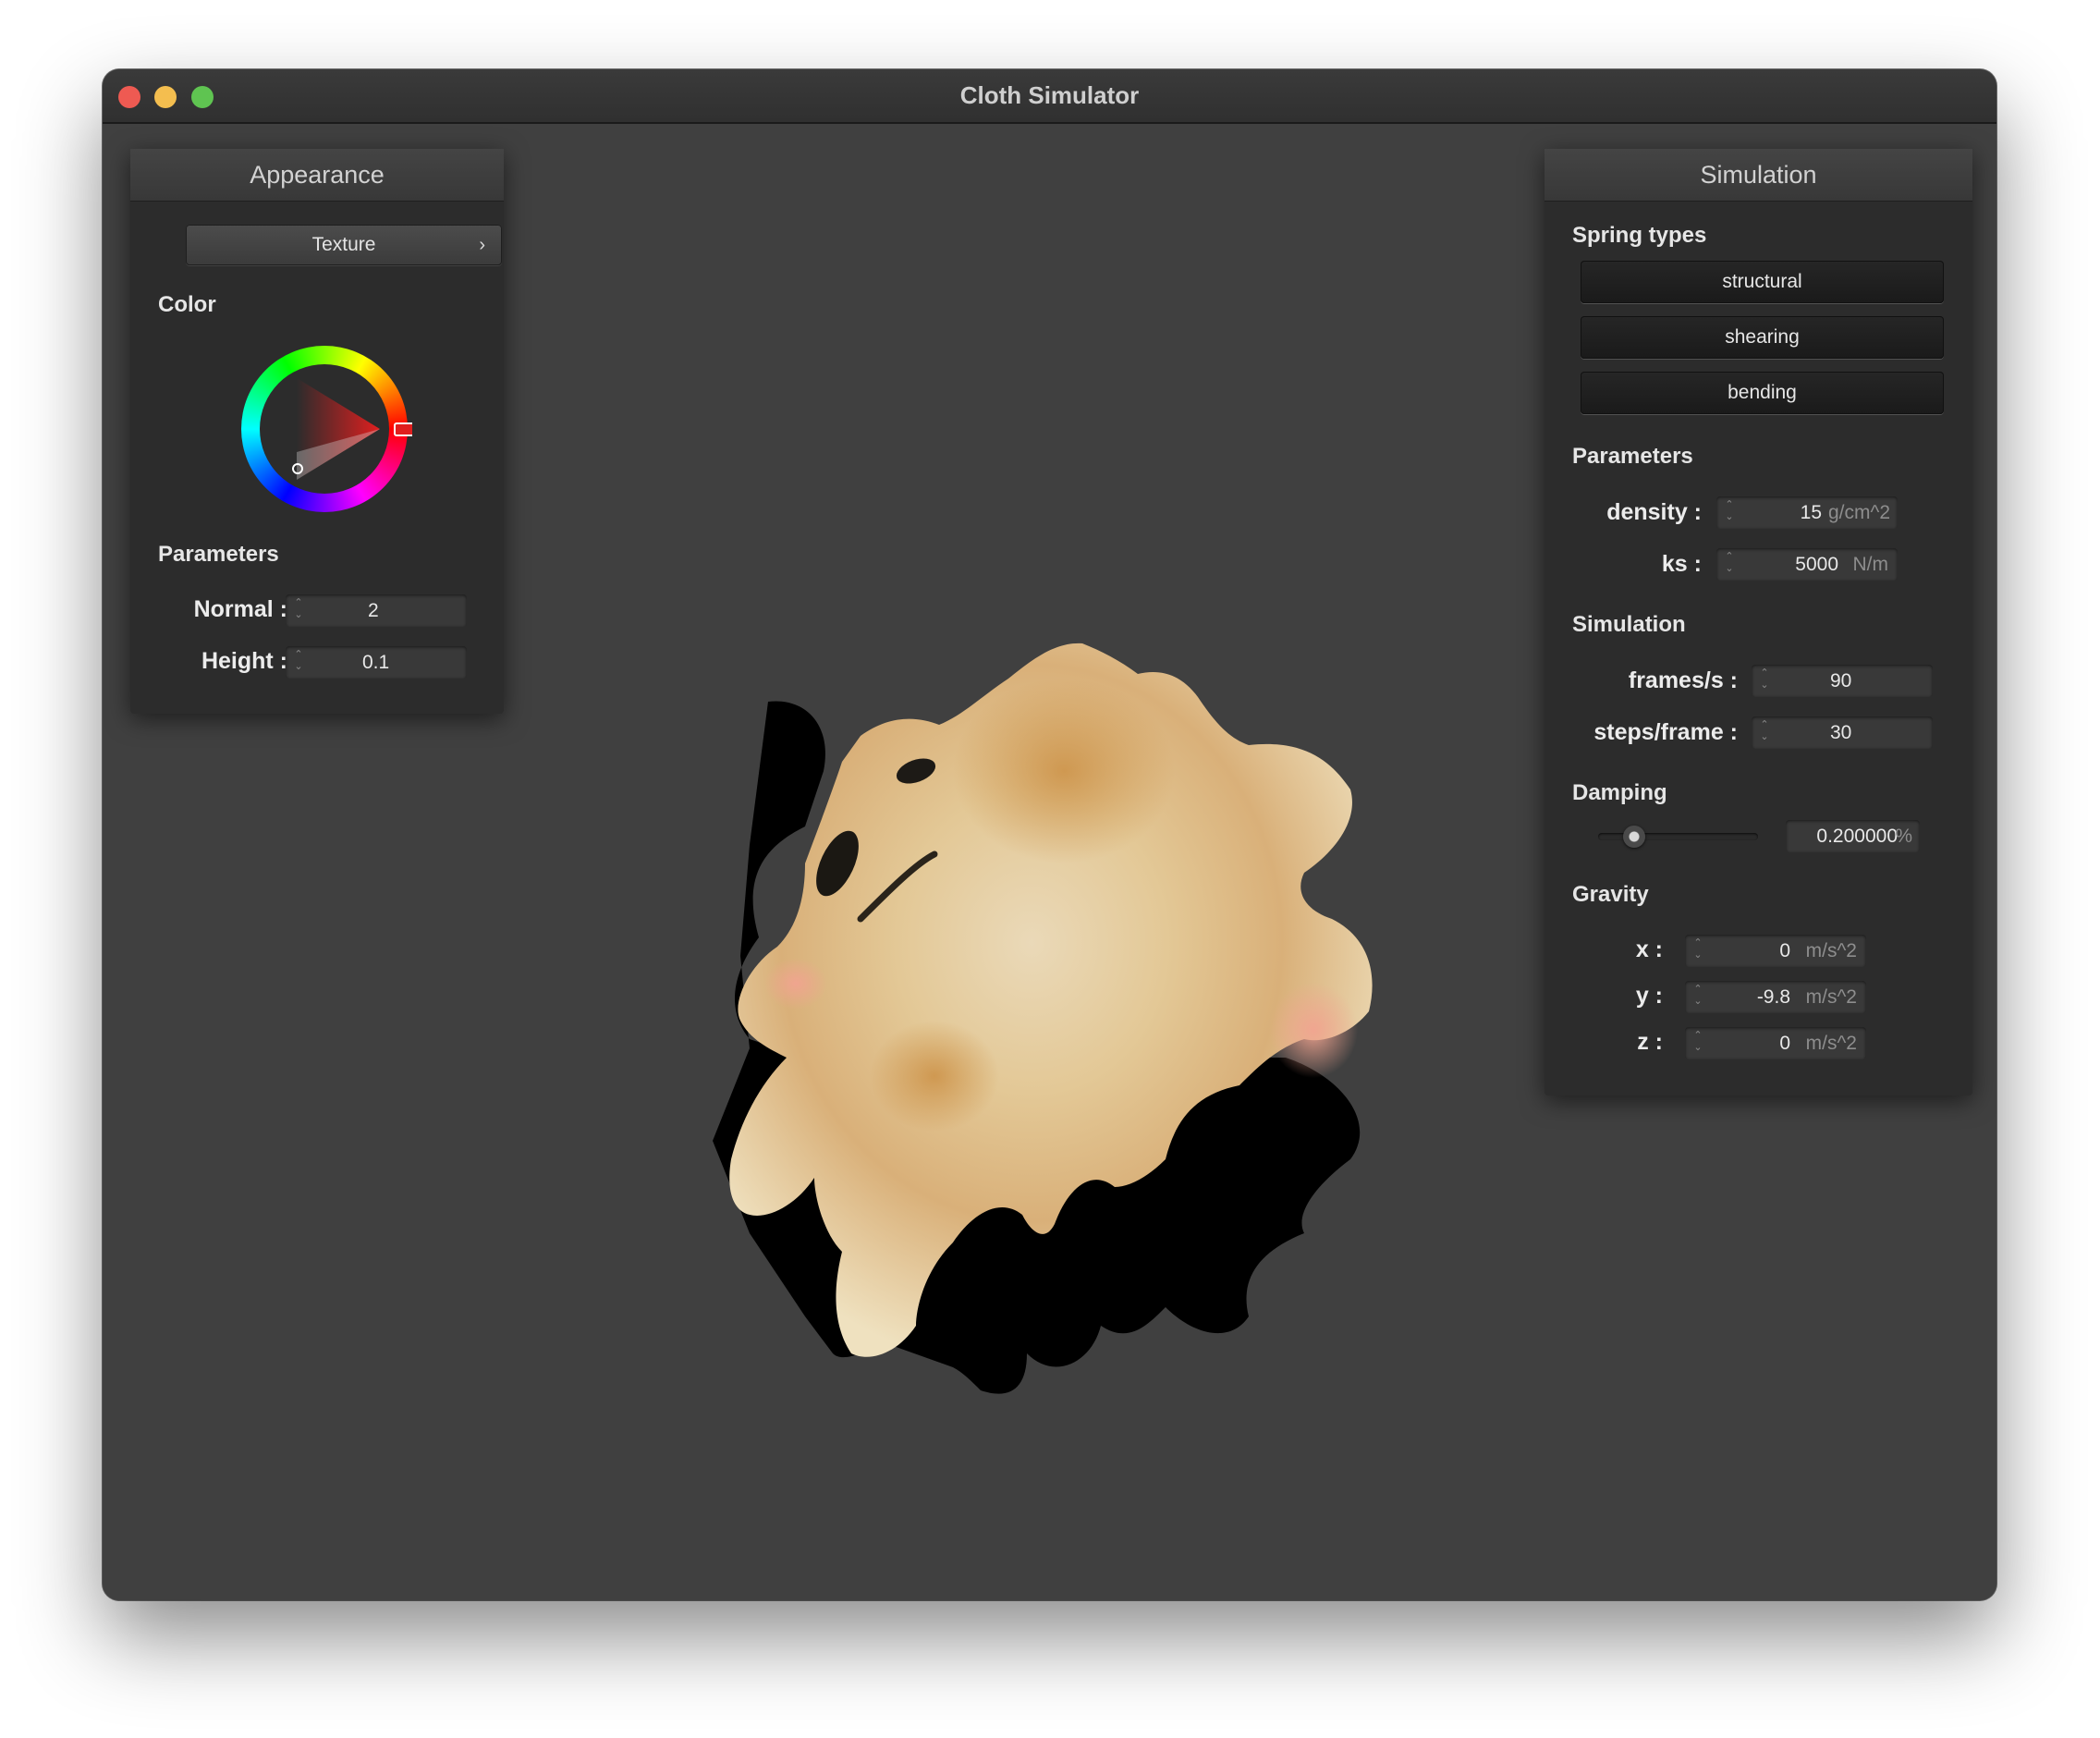  Describe the element at coordinates (1773, 997) in the screenshot. I see `gravity-y-value: -9.8` at that location.